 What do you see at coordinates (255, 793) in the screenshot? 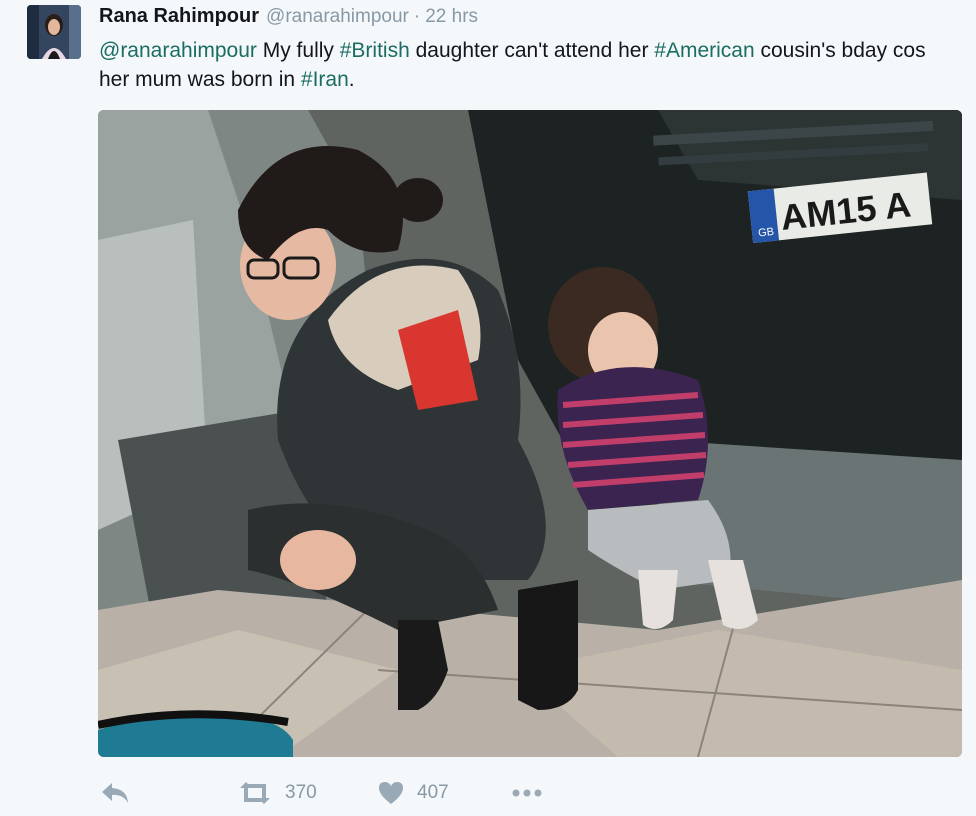
I see `retweet-icon` at bounding box center [255, 793].